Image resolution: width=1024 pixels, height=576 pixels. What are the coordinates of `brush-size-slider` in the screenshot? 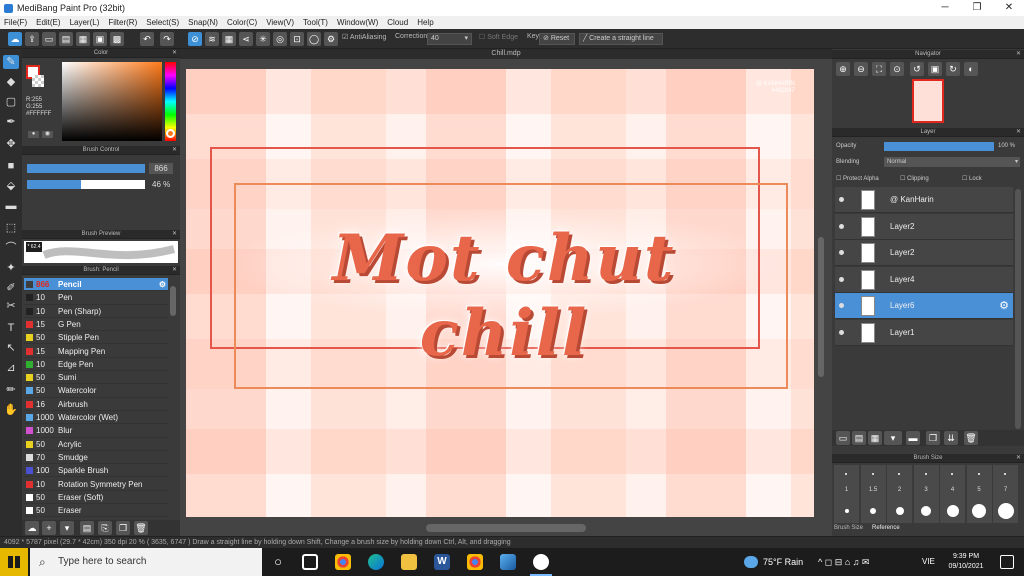 It's located at (86, 168).